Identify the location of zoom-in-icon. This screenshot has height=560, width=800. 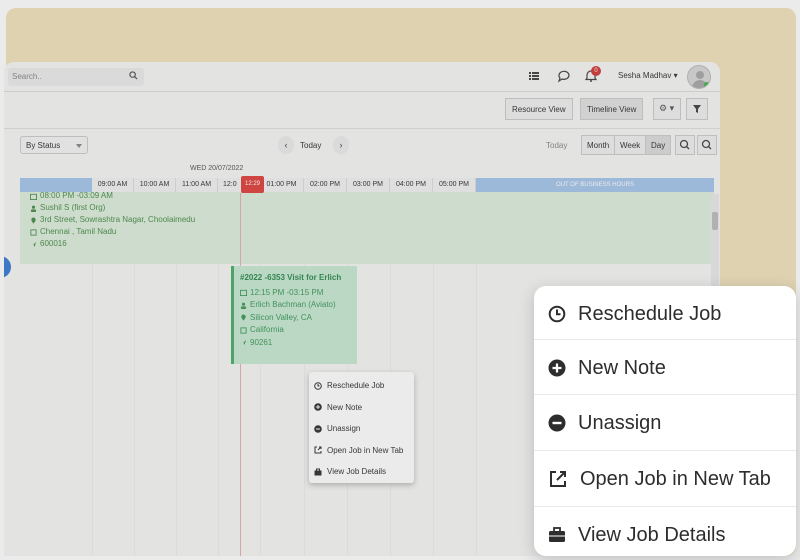
(684, 144).